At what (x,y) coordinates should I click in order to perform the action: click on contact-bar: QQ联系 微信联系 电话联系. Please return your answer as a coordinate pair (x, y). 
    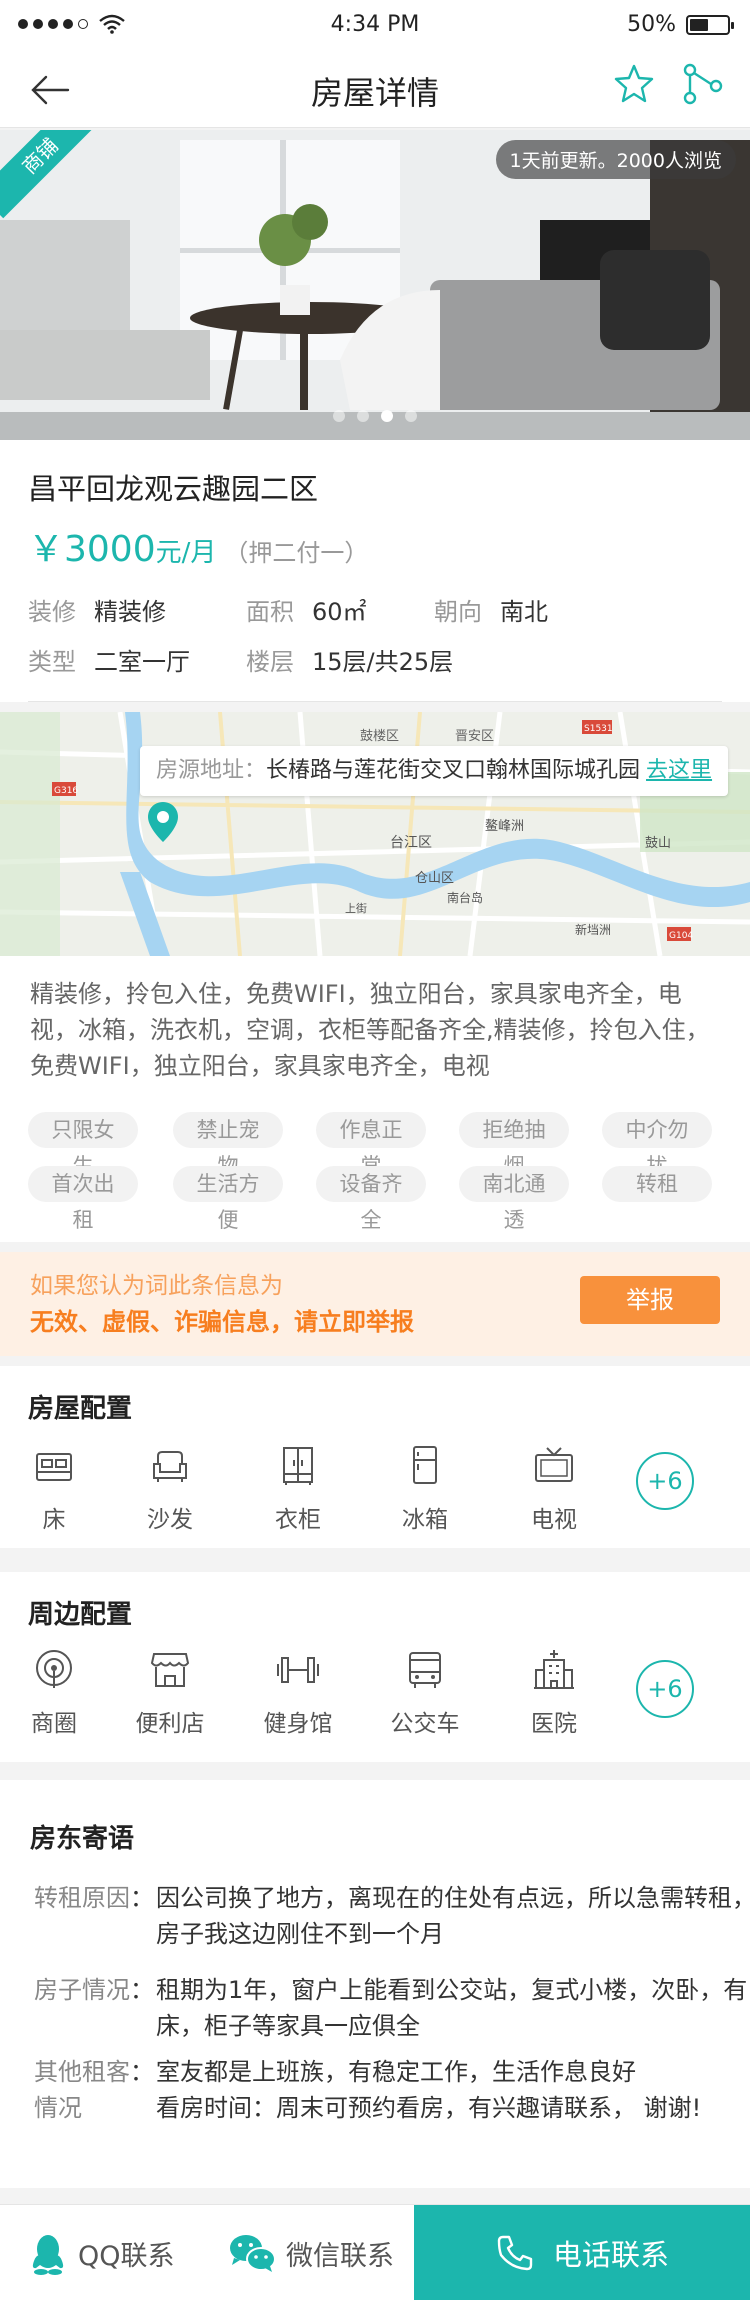
    Looking at the image, I should click on (375, 2252).